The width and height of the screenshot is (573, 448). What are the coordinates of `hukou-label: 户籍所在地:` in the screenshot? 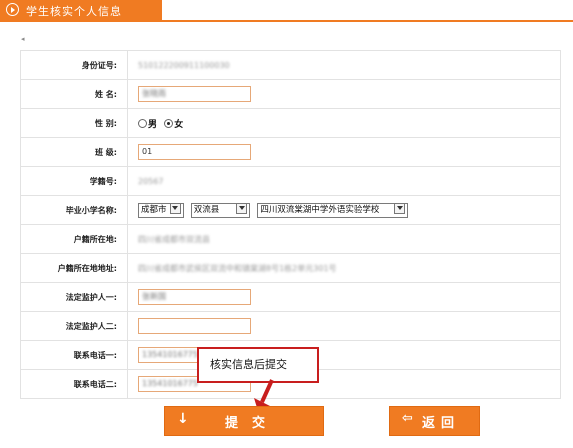 It's located at (74, 239).